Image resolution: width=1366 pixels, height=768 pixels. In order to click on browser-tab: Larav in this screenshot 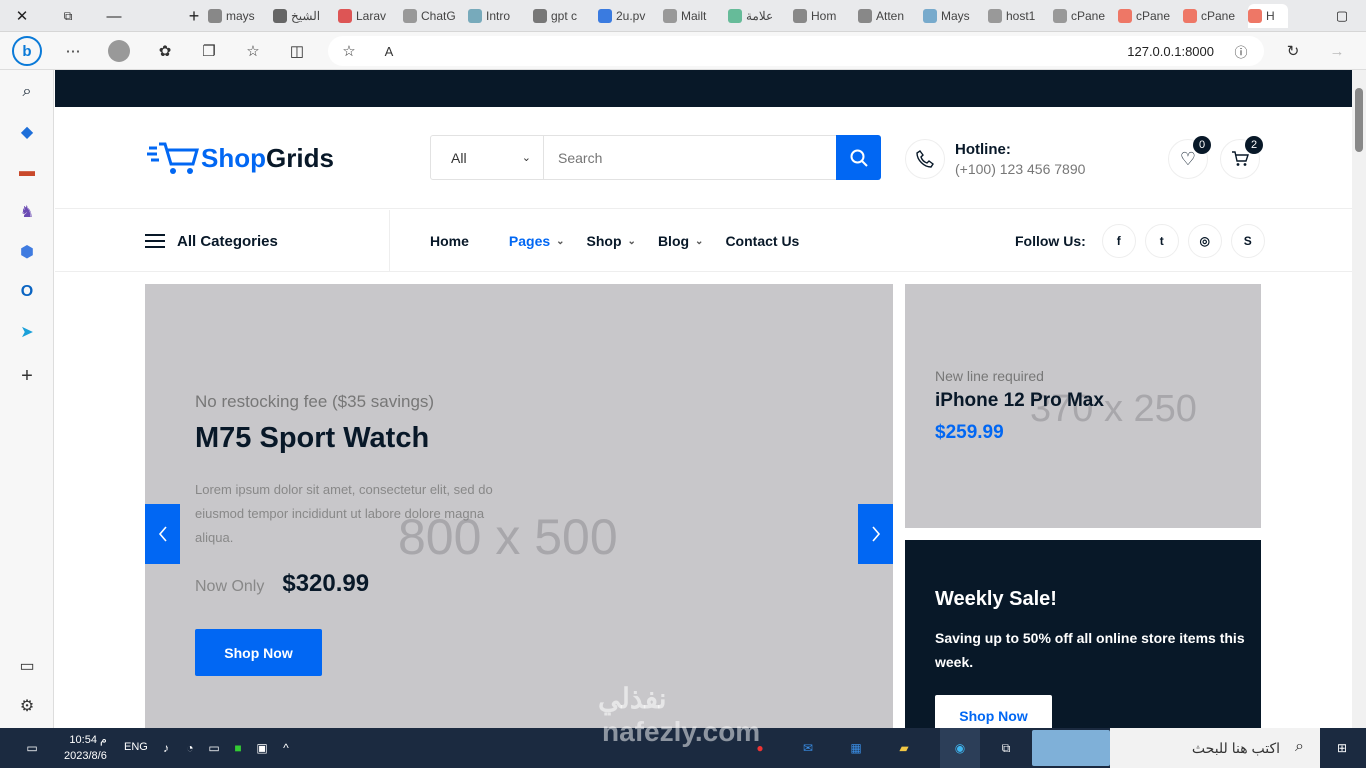, I will do `click(369, 16)`.